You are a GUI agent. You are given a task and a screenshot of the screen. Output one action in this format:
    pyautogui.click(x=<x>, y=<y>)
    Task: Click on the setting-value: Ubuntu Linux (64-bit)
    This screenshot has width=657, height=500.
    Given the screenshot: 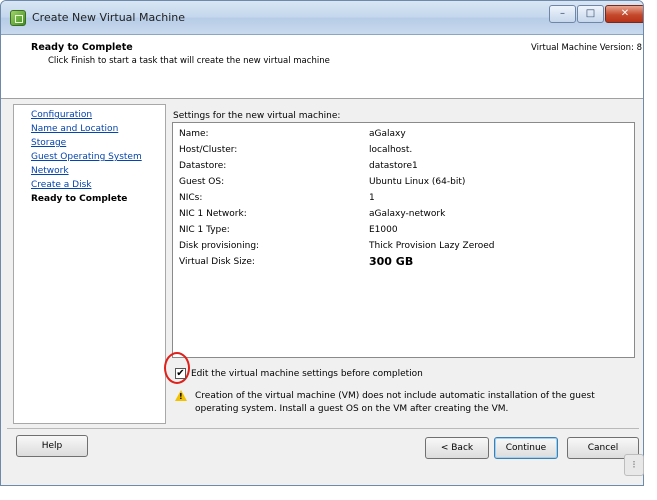 What is the action you would take?
    pyautogui.click(x=417, y=182)
    